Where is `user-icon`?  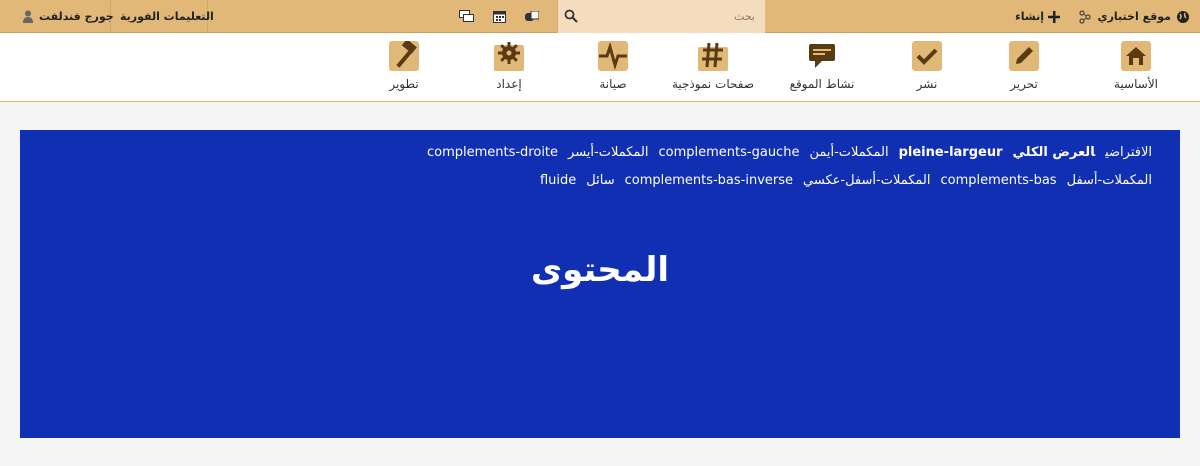
user-icon is located at coordinates (28, 16).